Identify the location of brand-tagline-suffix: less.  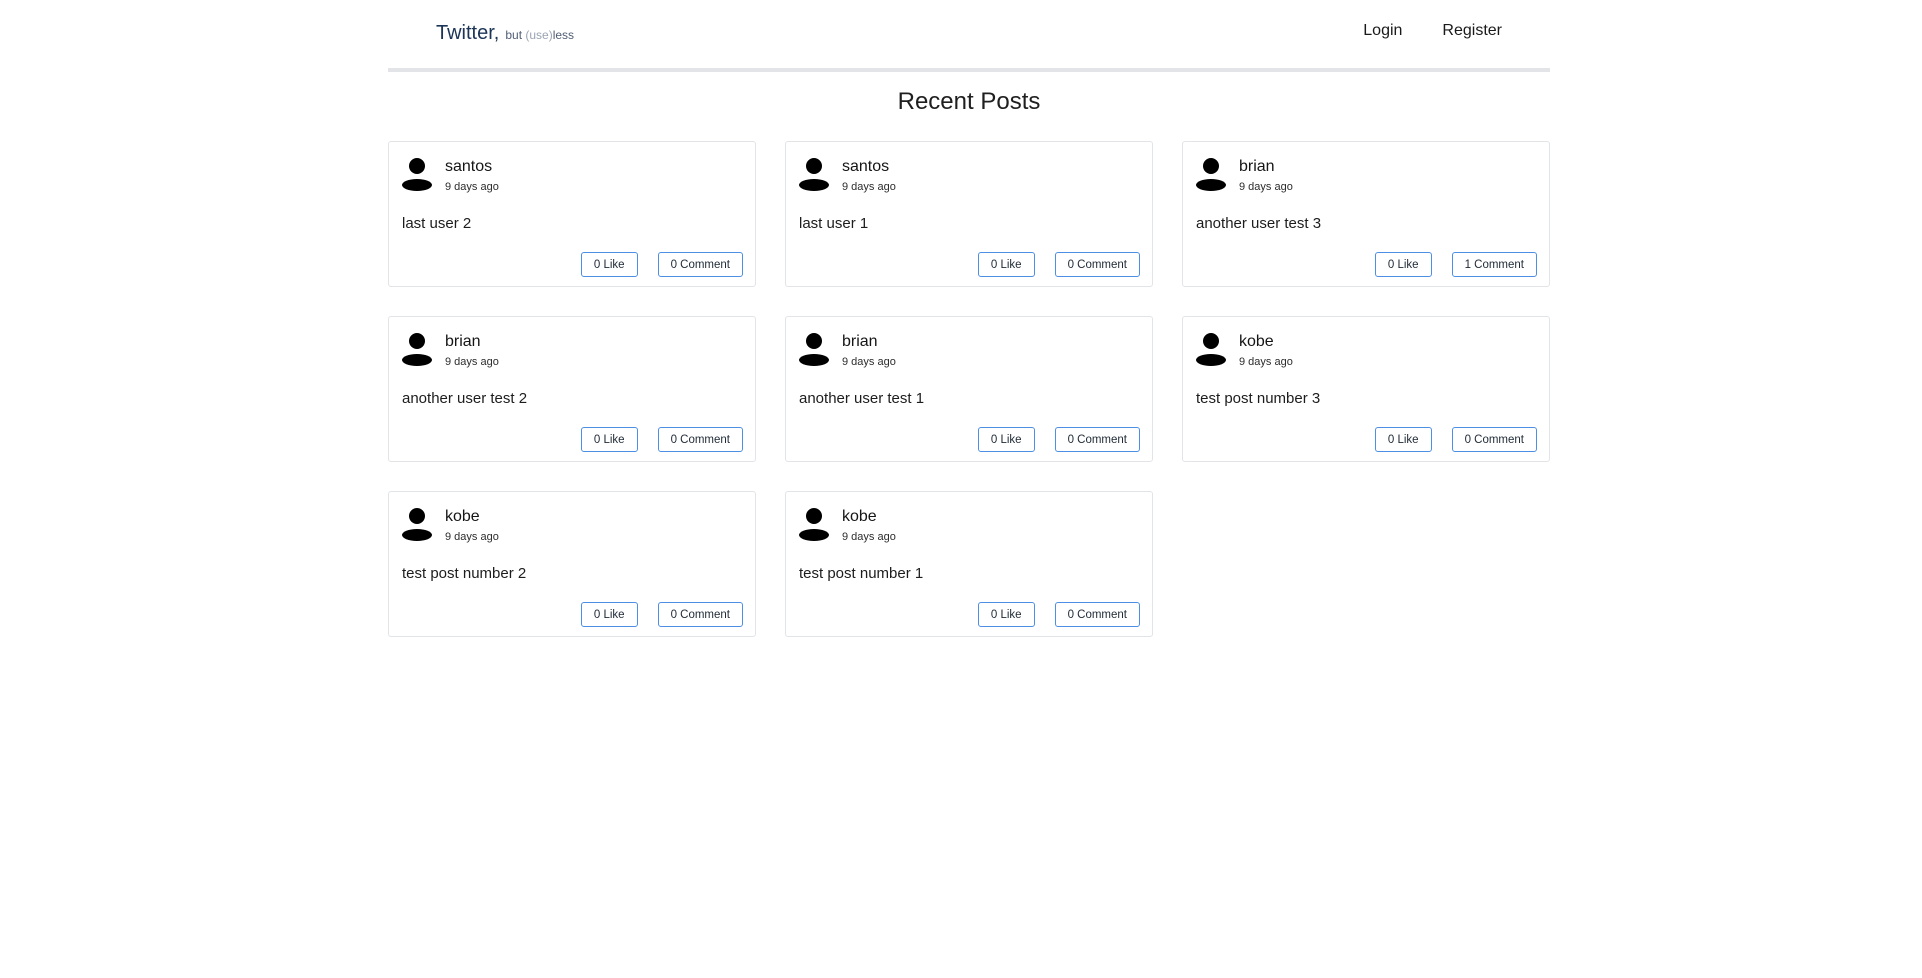
(563, 35).